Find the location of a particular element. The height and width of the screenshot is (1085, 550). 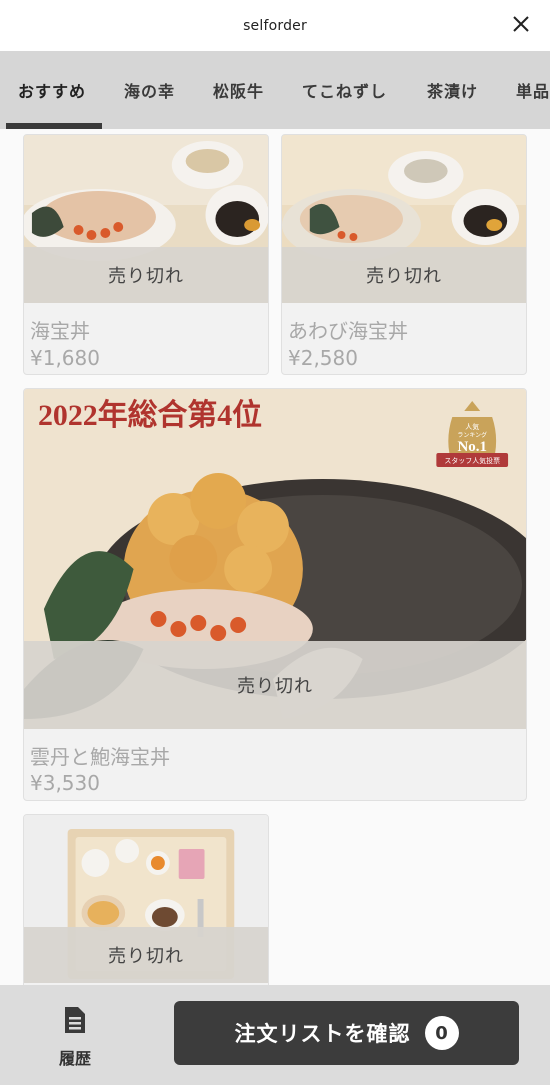

tab-seafood: 海の幸 is located at coordinates (149, 90).